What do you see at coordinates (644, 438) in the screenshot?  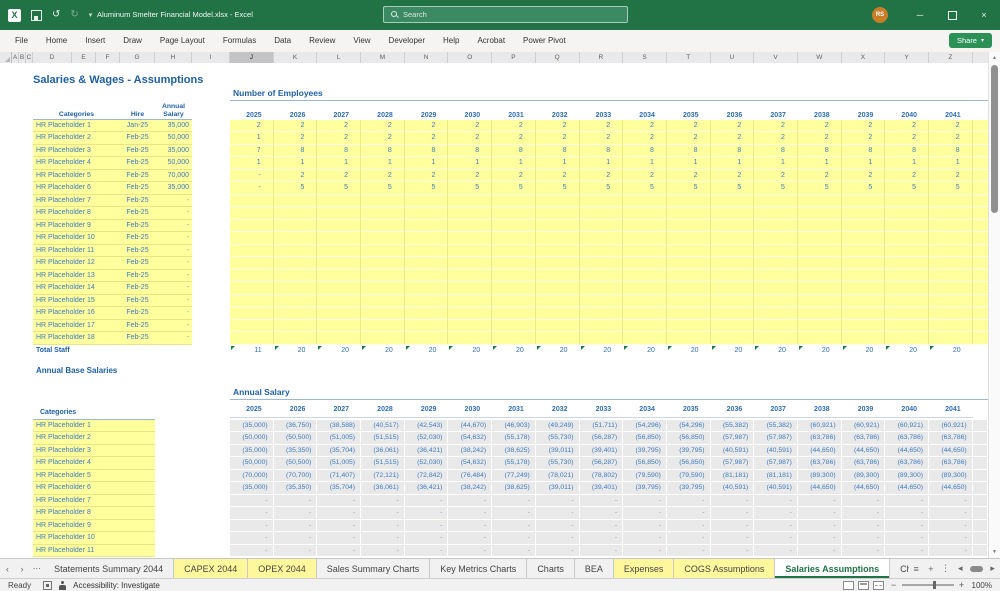 I see `annual-salary-cell: (56,850)` at bounding box center [644, 438].